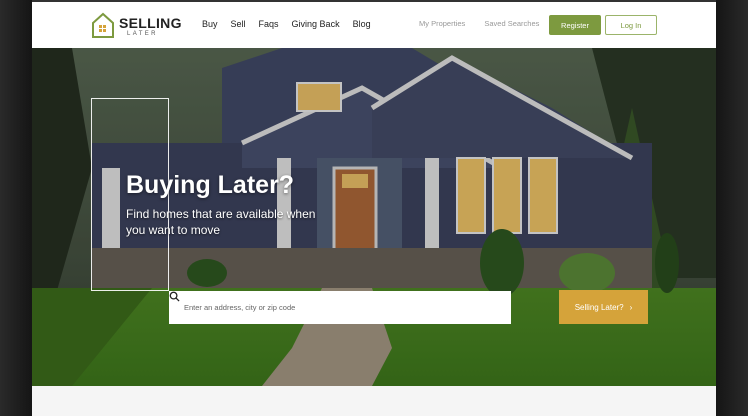  I want to click on main-nav: Buy Sell Faqs Giving Back Blog, so click(293, 24).